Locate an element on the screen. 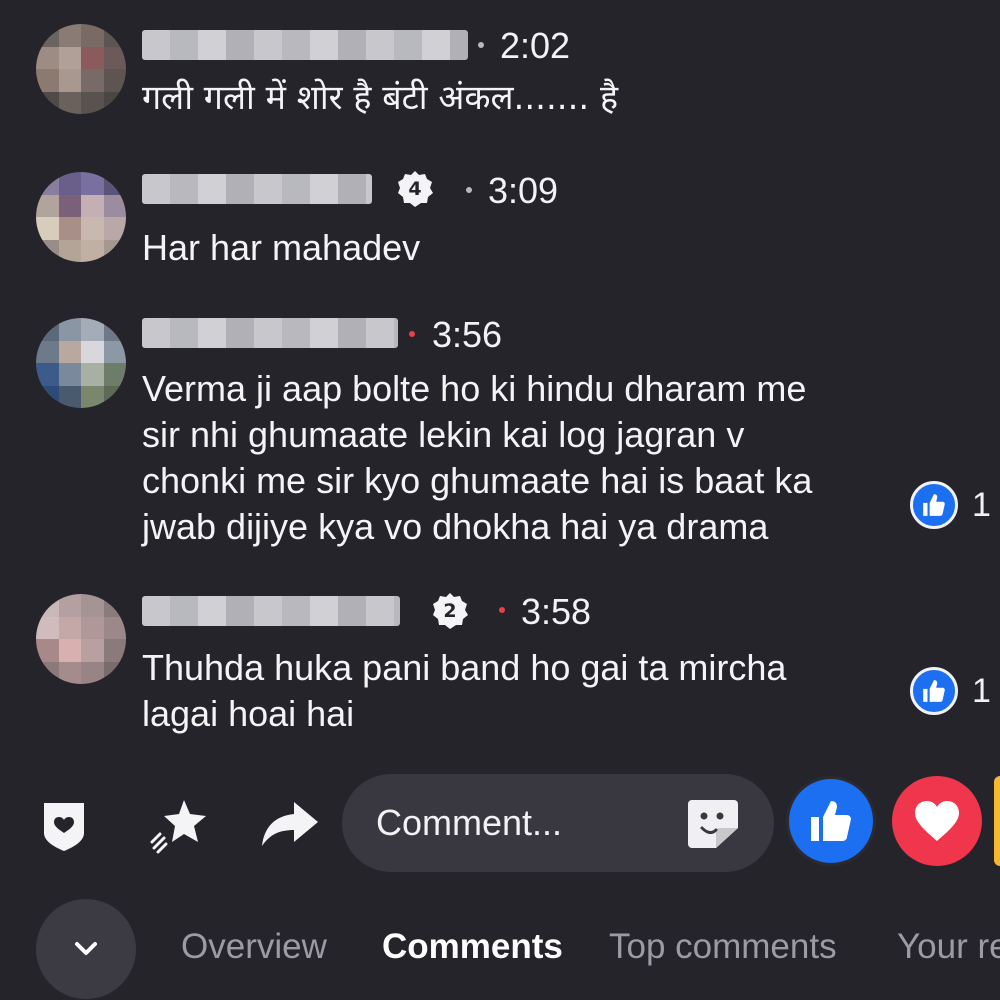 This screenshot has width=1000, height=1000. comment-time: 3:09 is located at coordinates (523, 191).